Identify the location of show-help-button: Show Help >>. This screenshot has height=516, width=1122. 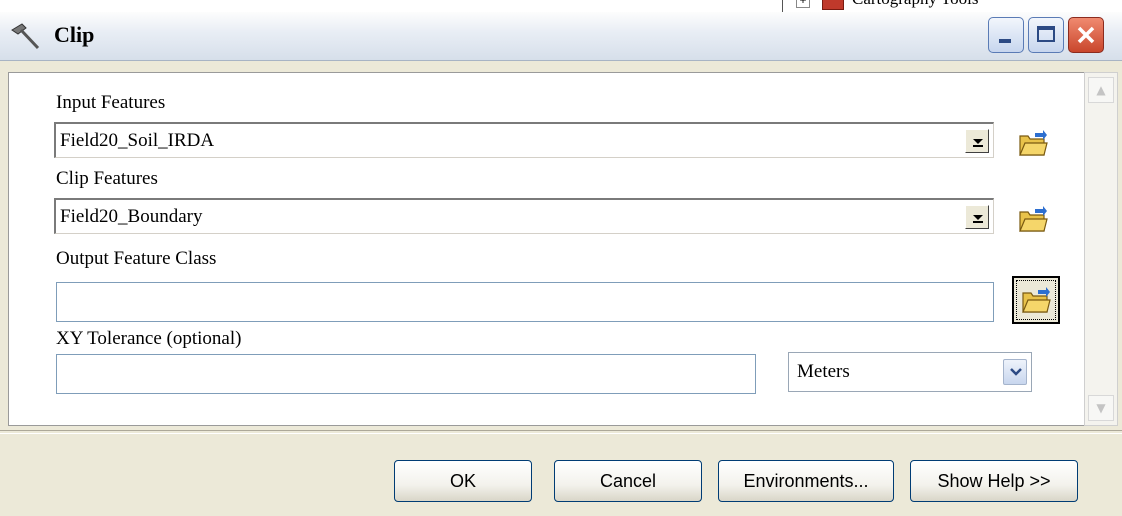
(994, 481).